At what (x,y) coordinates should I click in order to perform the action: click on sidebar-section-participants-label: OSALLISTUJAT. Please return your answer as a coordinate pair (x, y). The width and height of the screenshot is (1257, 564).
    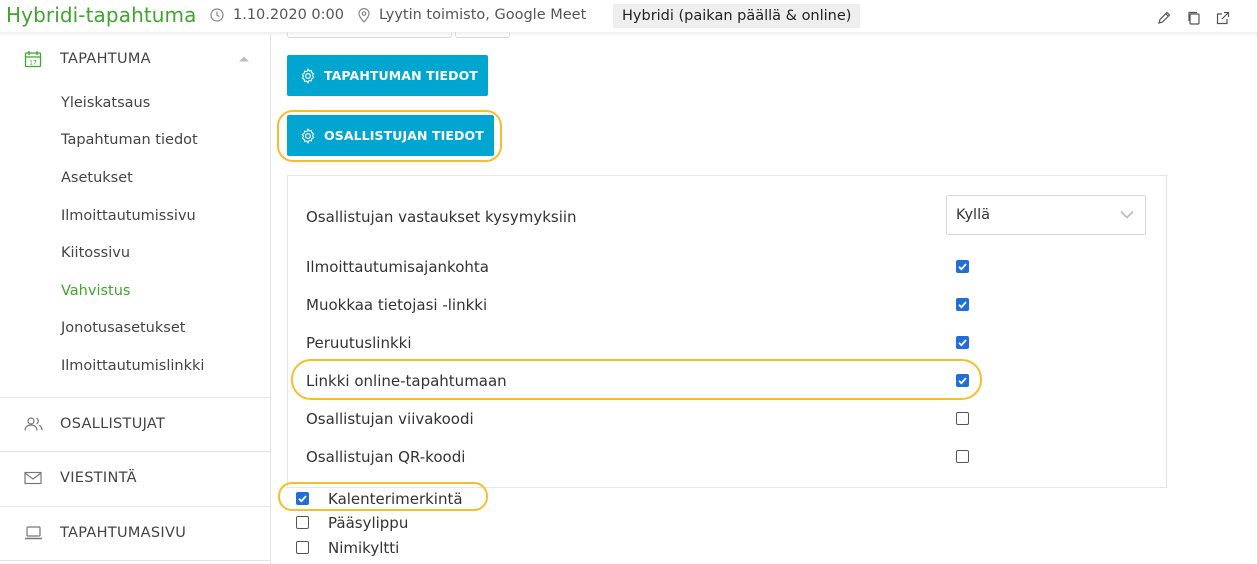
    Looking at the image, I should click on (113, 424).